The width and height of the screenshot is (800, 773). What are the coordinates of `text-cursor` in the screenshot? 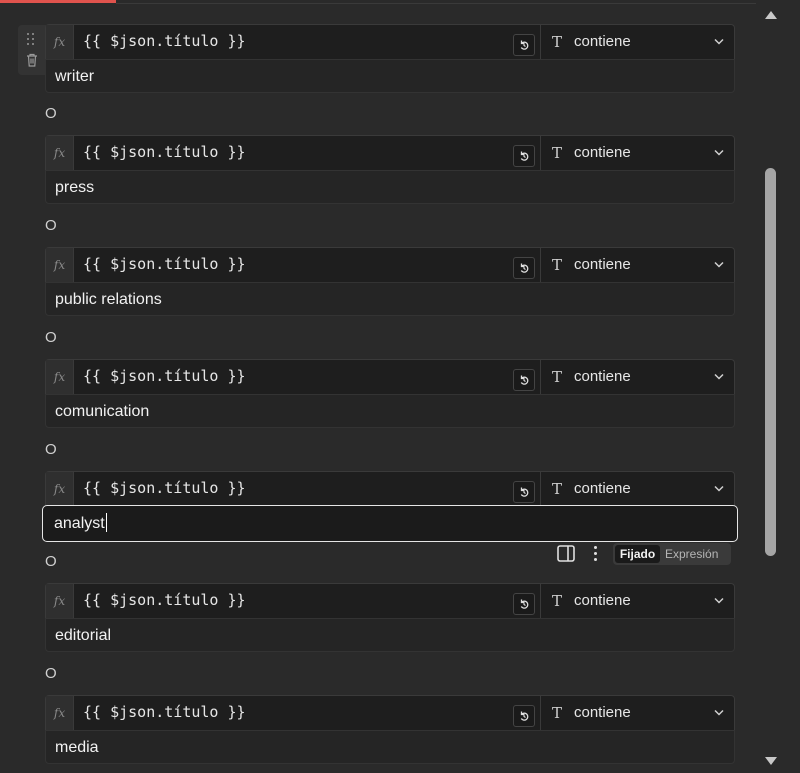 It's located at (106, 522).